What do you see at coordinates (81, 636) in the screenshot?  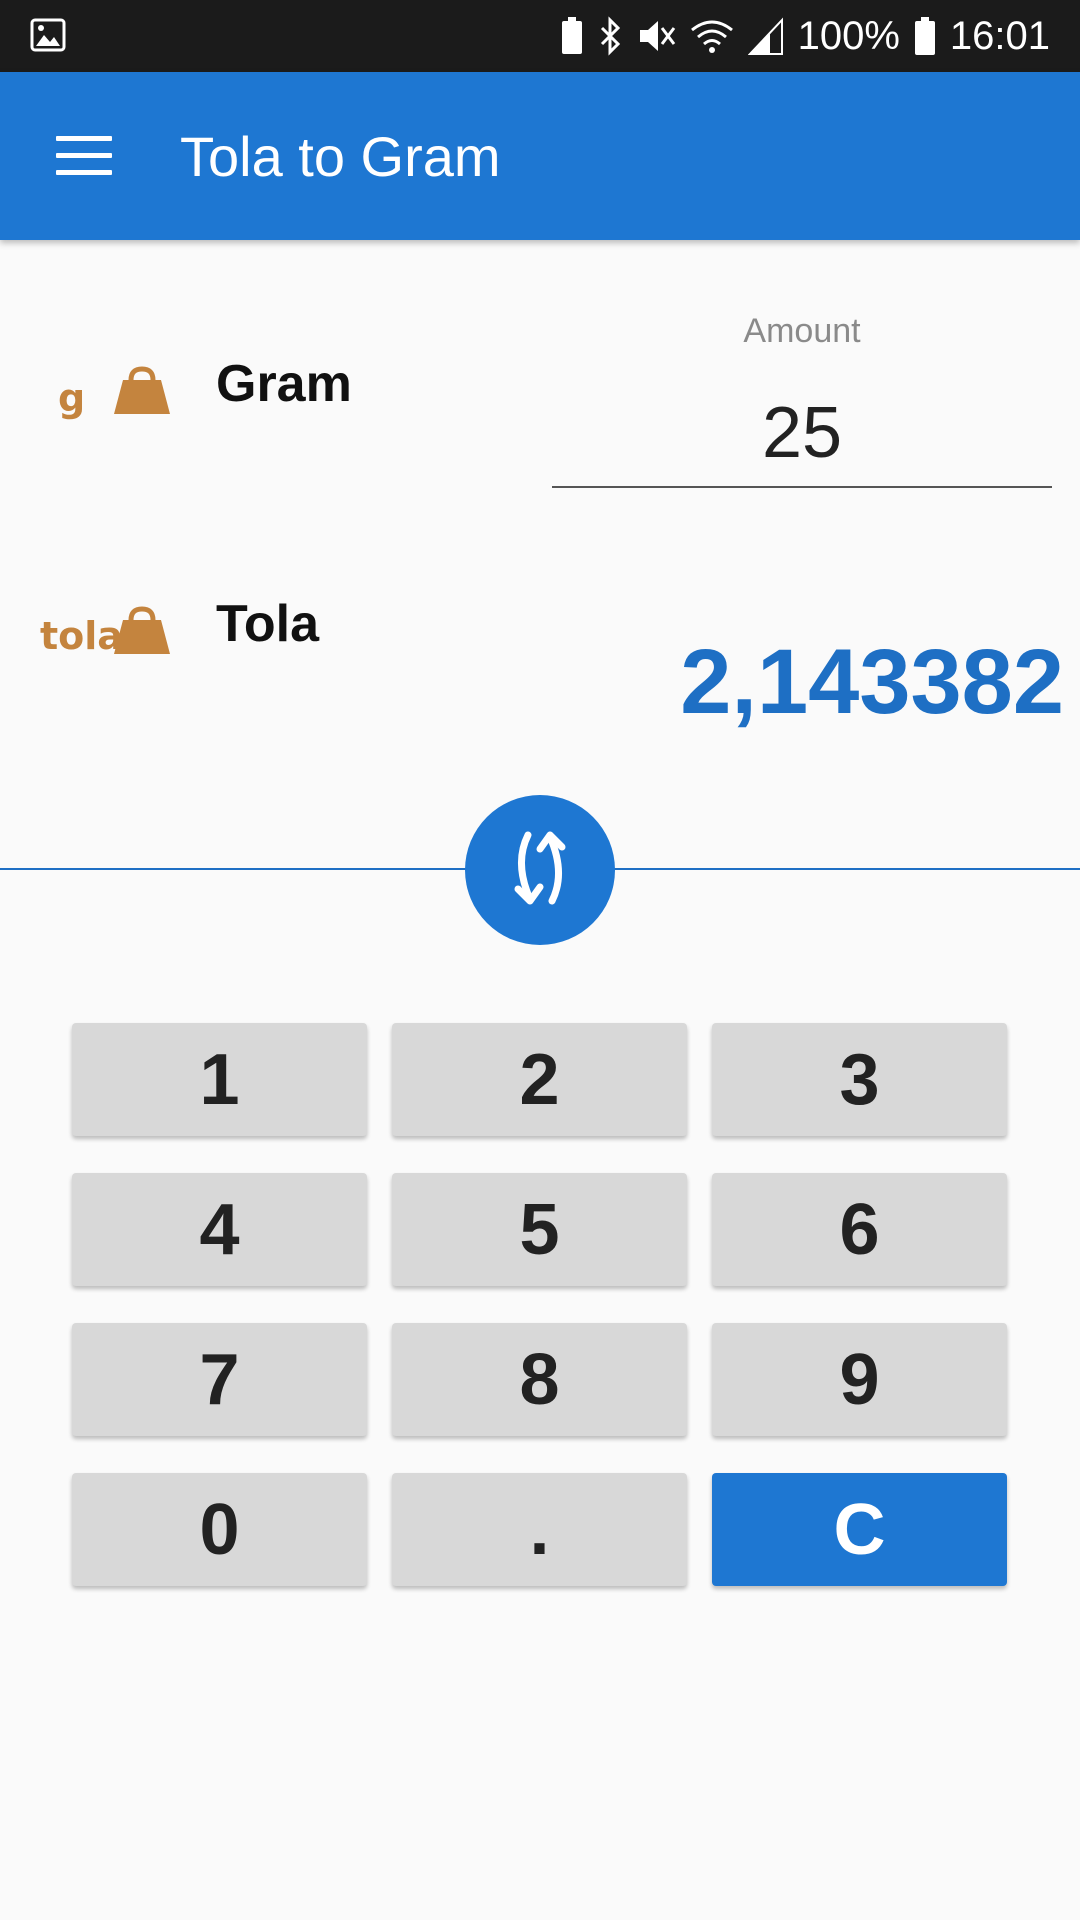 I see `tola-abbr: tola` at bounding box center [81, 636].